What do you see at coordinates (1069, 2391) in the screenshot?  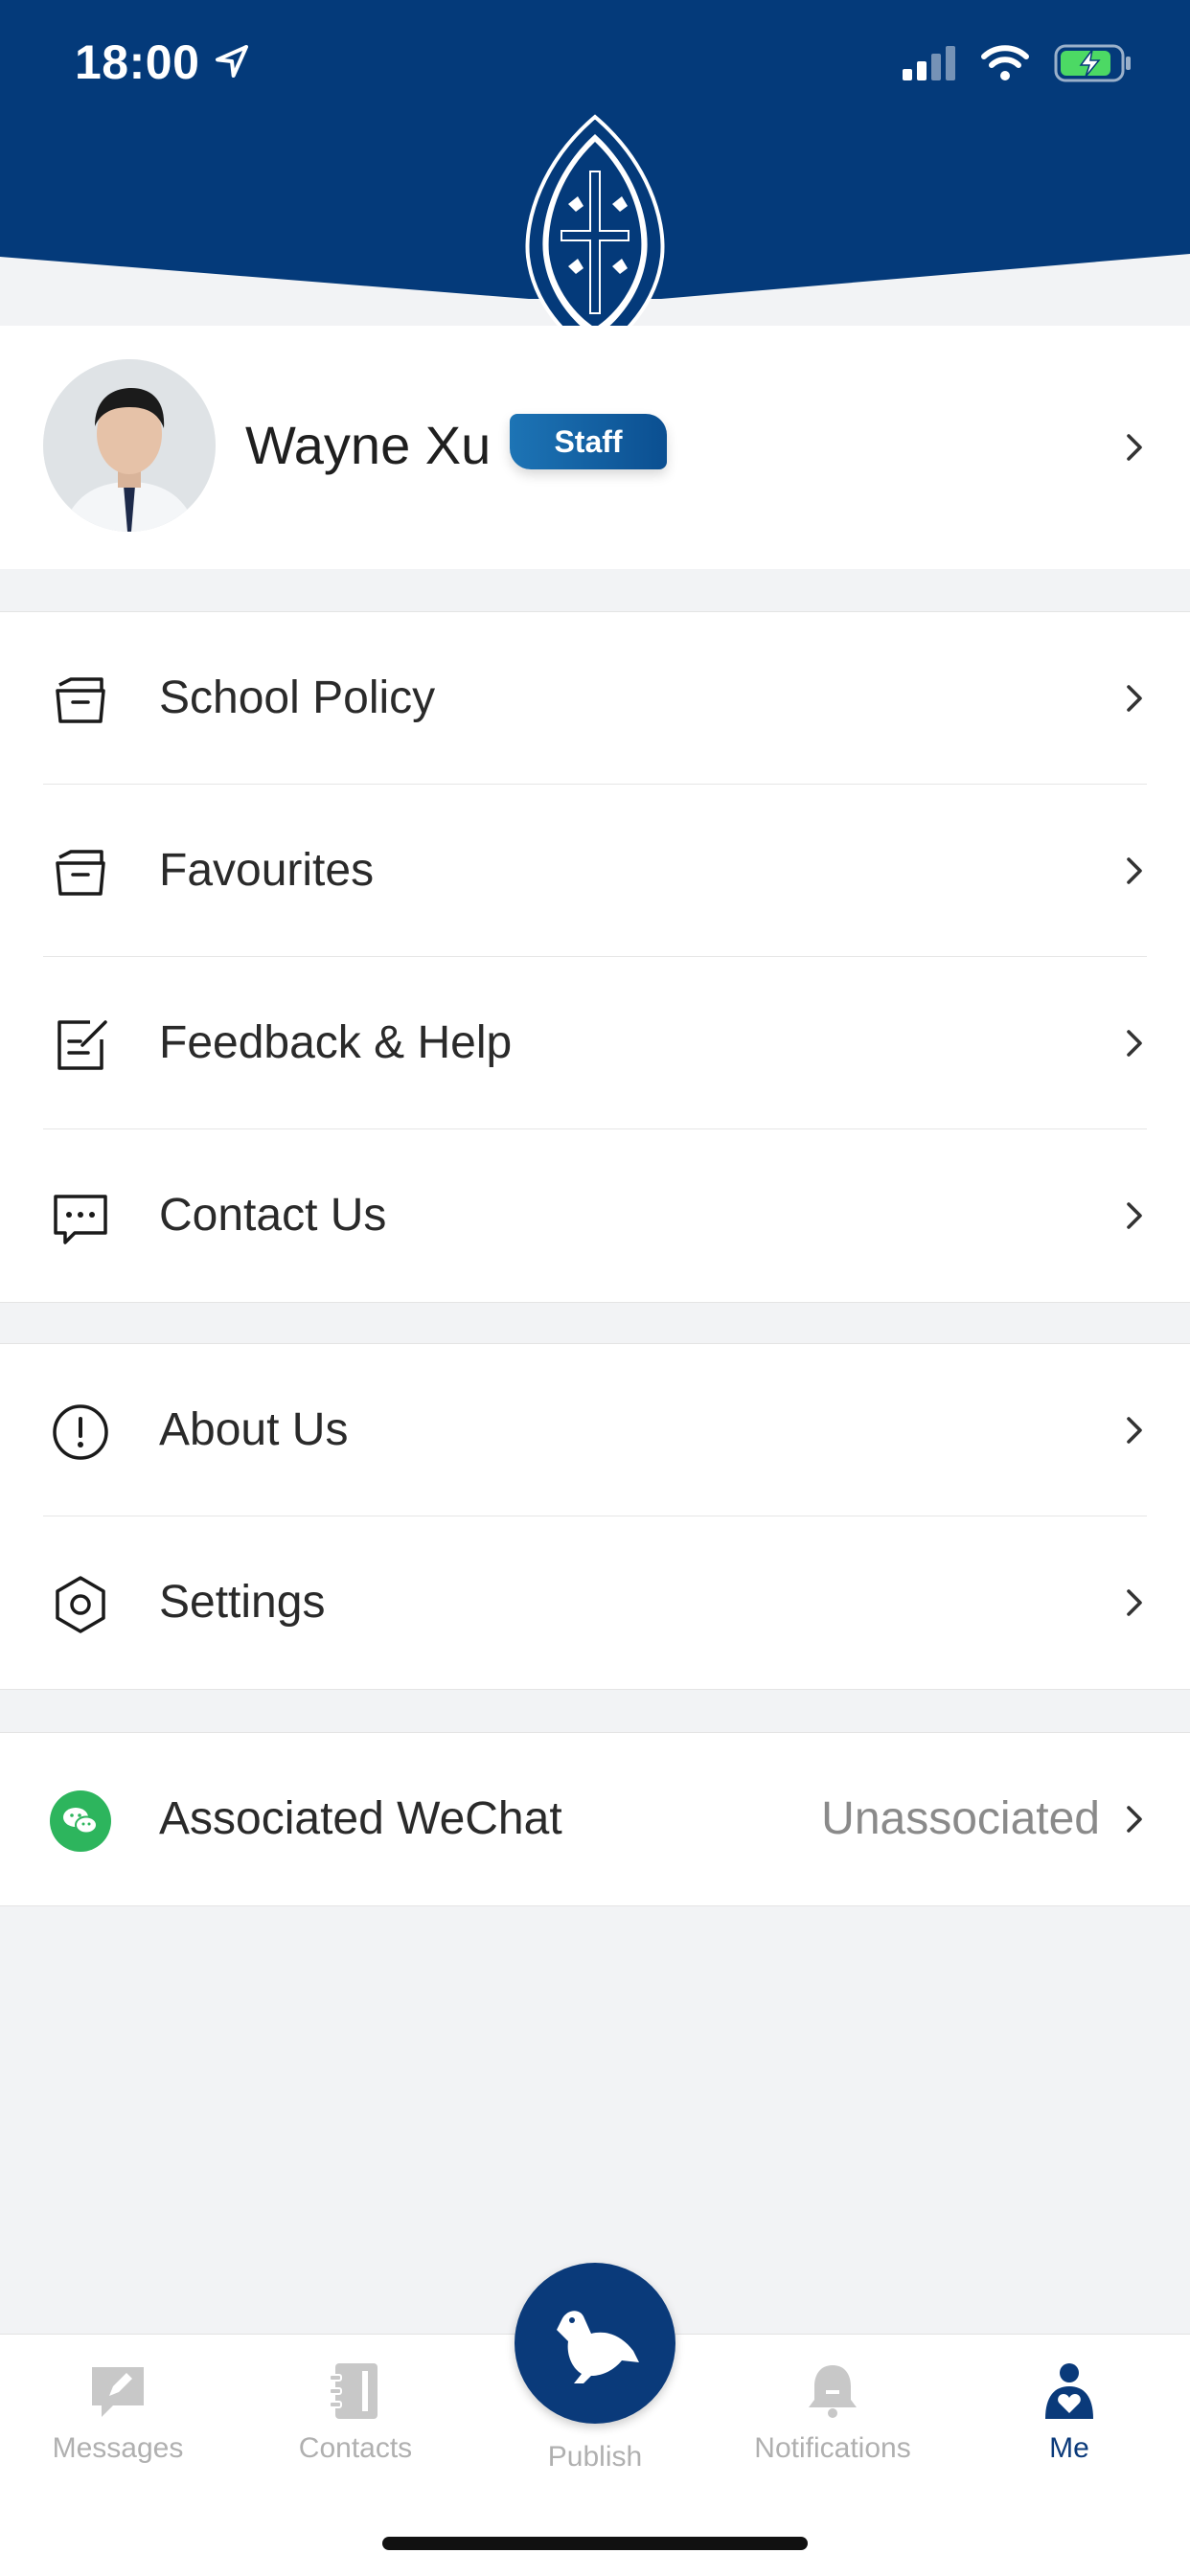 I see `person-heart-icon` at bounding box center [1069, 2391].